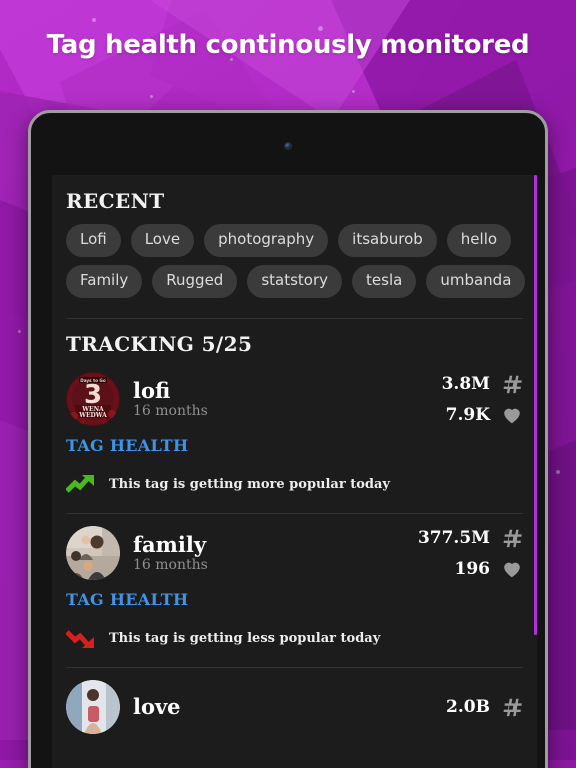  I want to click on post-count-stat: 2.0B, so click(484, 707).